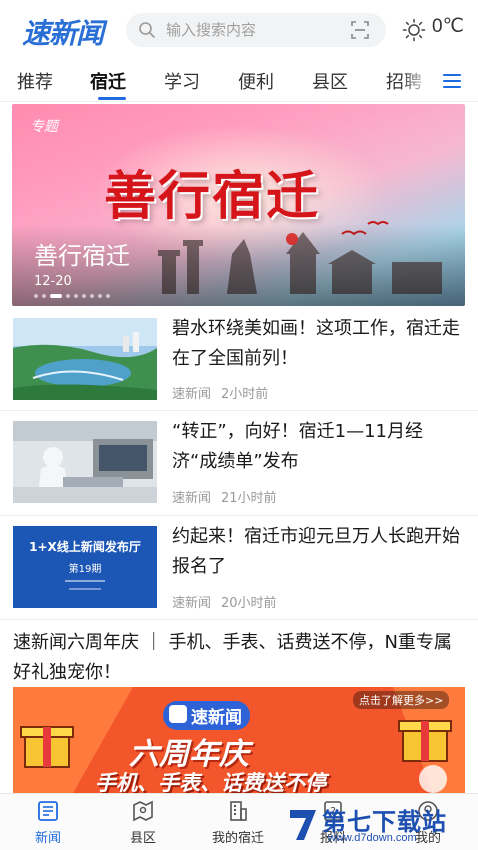  I want to click on promo-brand: 速新闻, so click(206, 715).